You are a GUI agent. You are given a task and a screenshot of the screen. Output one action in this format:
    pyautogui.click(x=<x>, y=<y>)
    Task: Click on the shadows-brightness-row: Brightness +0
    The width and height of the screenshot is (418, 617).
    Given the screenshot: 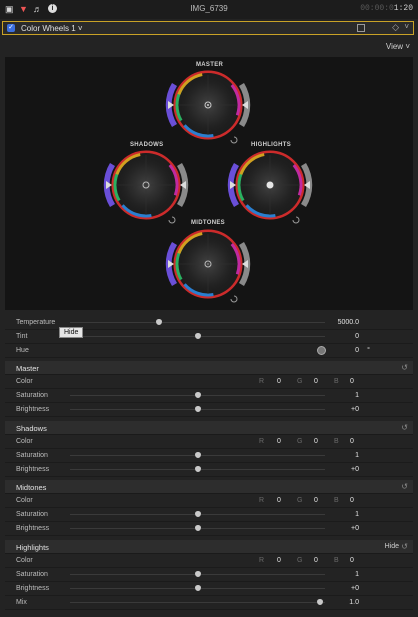 What is the action you would take?
    pyautogui.click(x=209, y=470)
    